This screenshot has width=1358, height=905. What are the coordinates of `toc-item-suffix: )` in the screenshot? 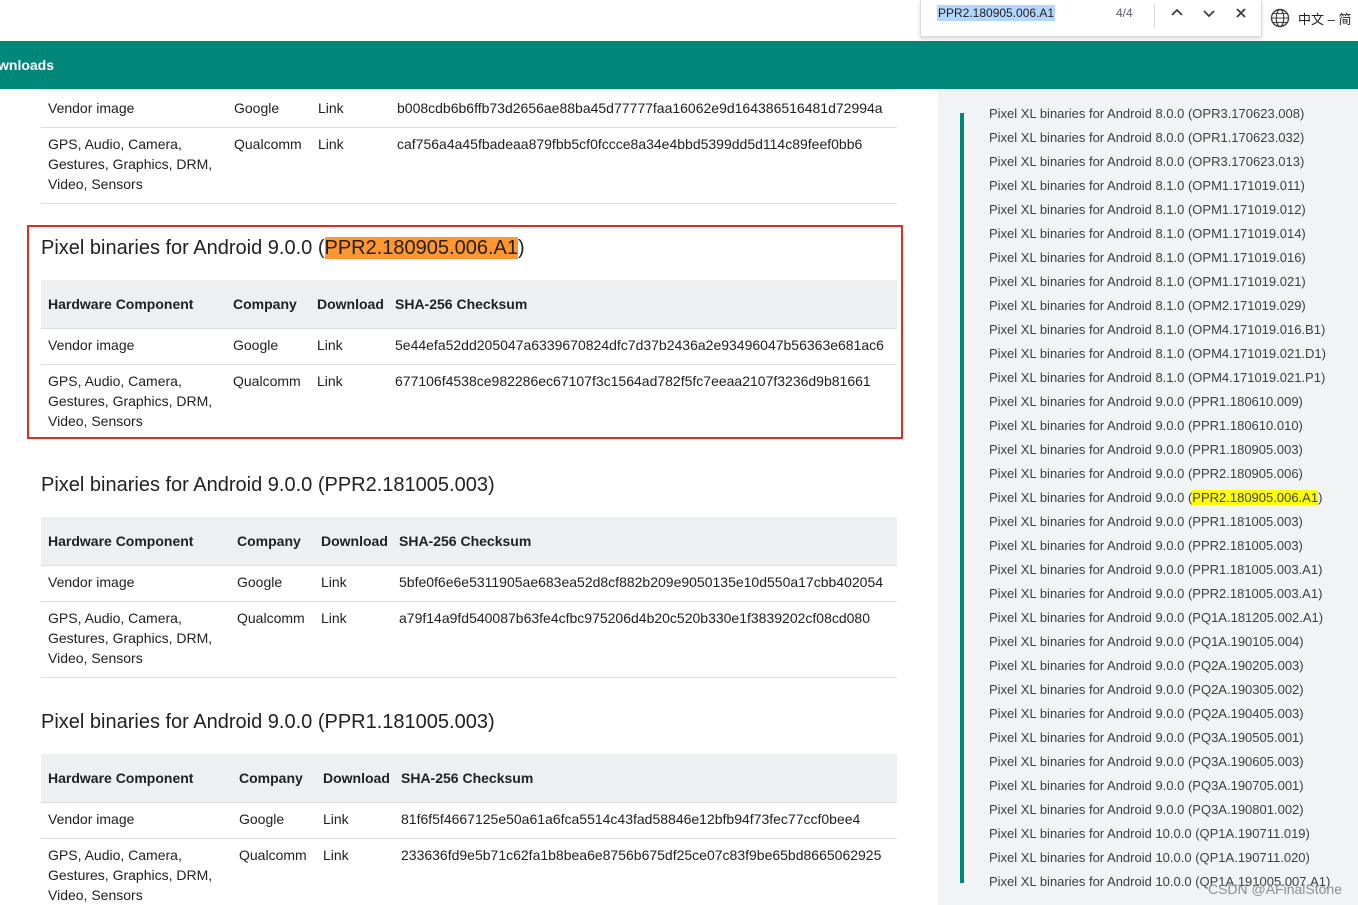 It's located at (1320, 497).